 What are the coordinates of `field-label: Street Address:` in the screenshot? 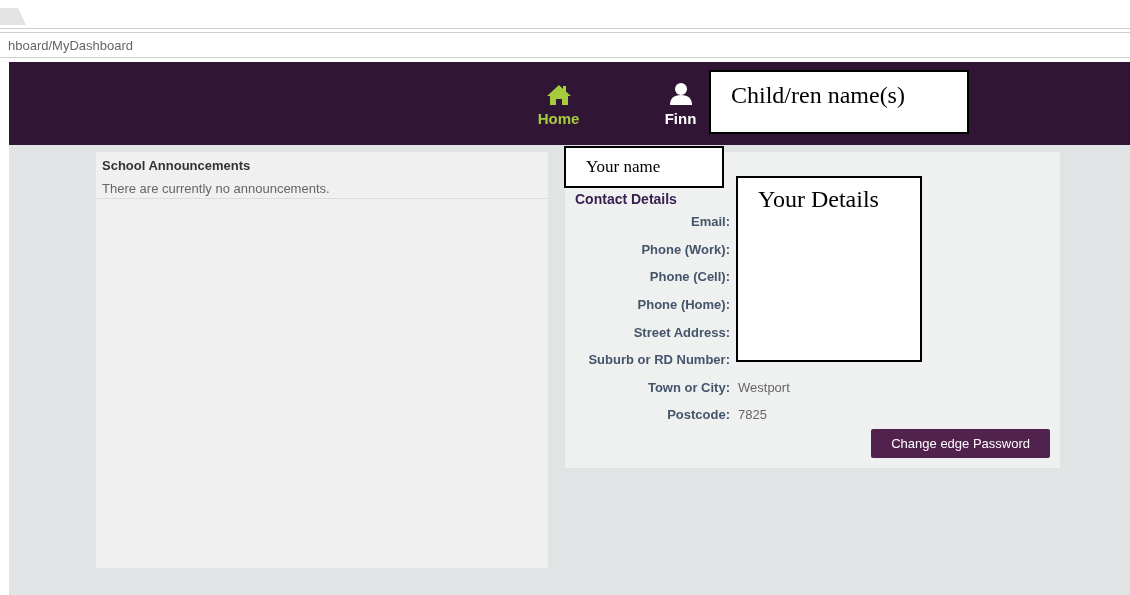 It's located at (681, 332).